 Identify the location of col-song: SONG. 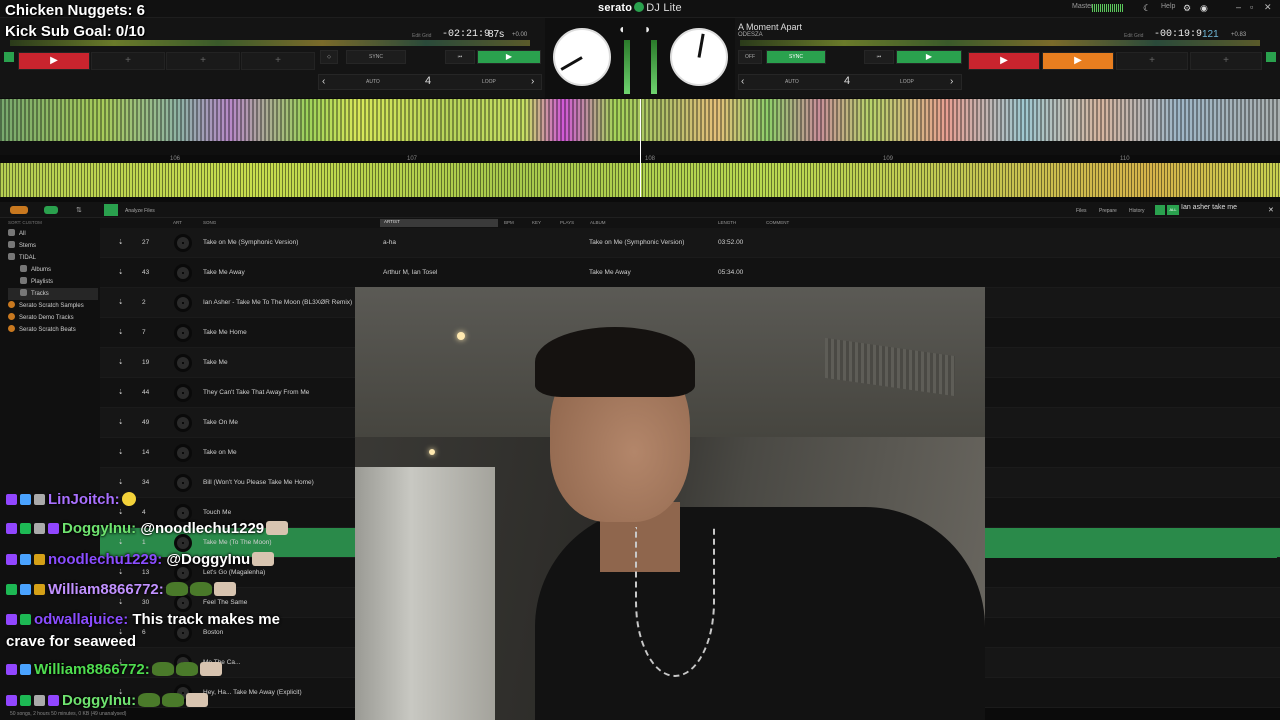
(209, 222).